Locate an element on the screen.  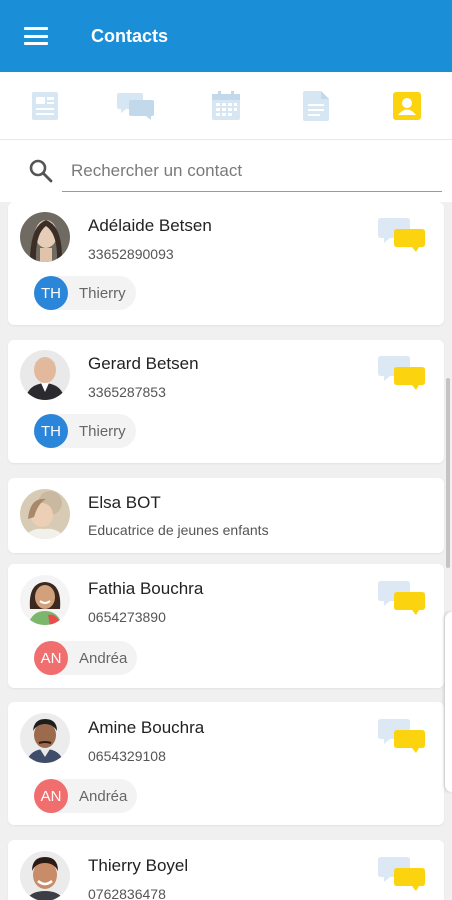
app-bar: Contacts is located at coordinates (226, 36).